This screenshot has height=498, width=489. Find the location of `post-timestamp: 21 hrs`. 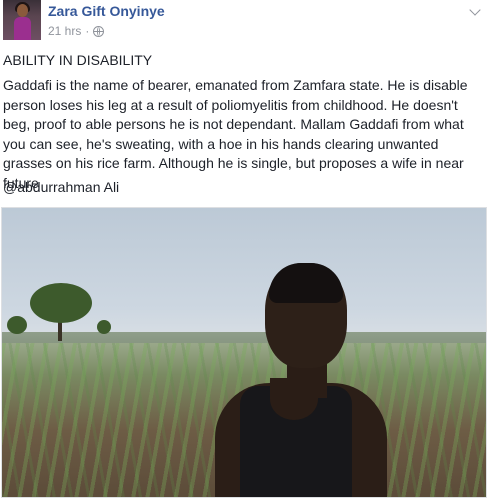

post-timestamp: 21 hrs is located at coordinates (64, 31).